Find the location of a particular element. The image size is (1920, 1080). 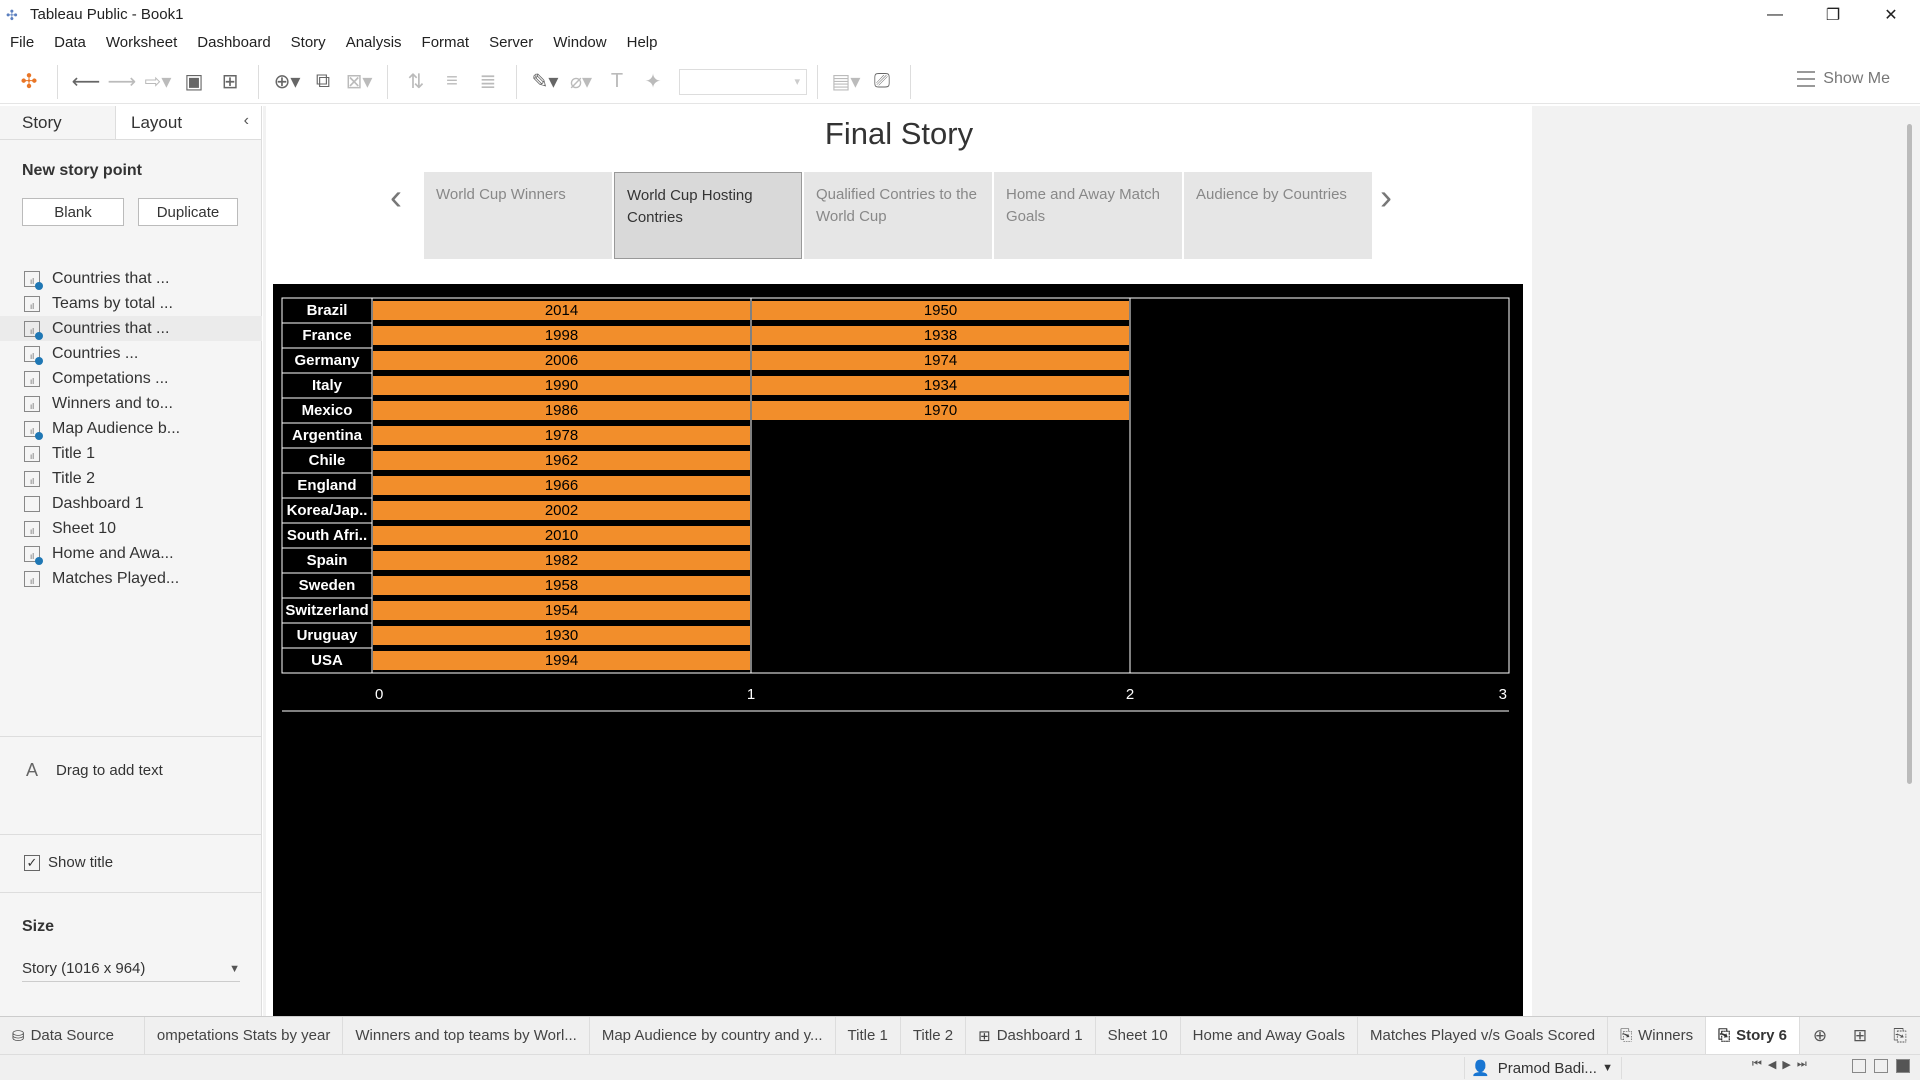

duplicate-button: Duplicate is located at coordinates (188, 212).